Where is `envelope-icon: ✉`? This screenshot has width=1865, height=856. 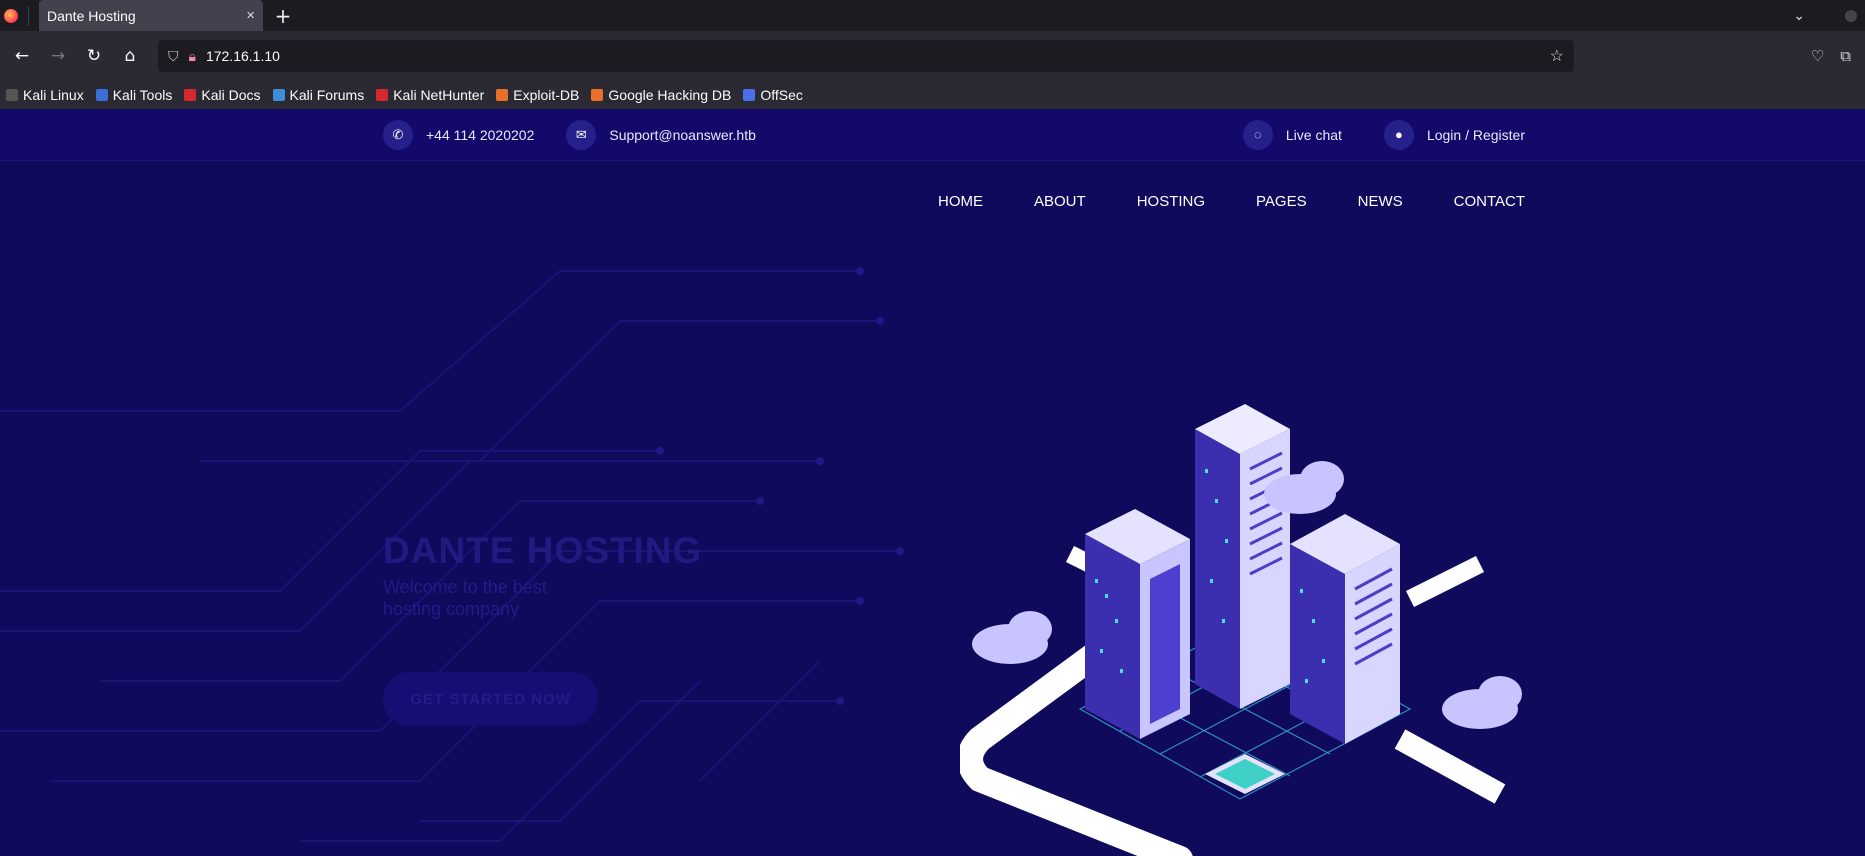 envelope-icon: ✉ is located at coordinates (581, 134).